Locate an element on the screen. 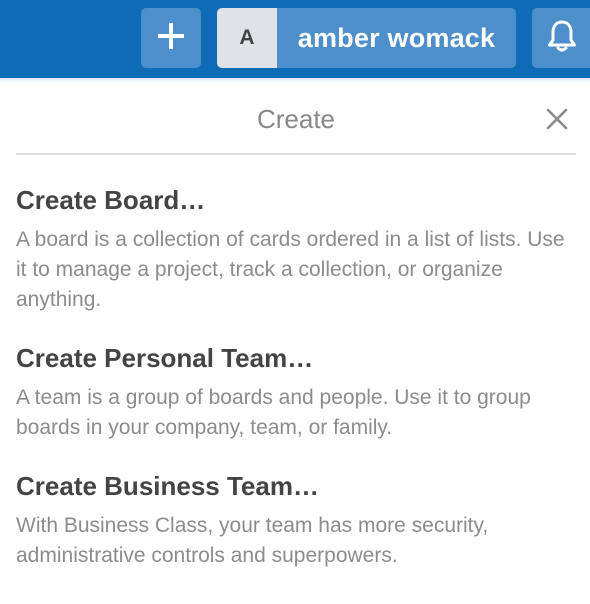 This screenshot has height=604, width=590. user-menu-button: A amber womack is located at coordinates (366, 38).